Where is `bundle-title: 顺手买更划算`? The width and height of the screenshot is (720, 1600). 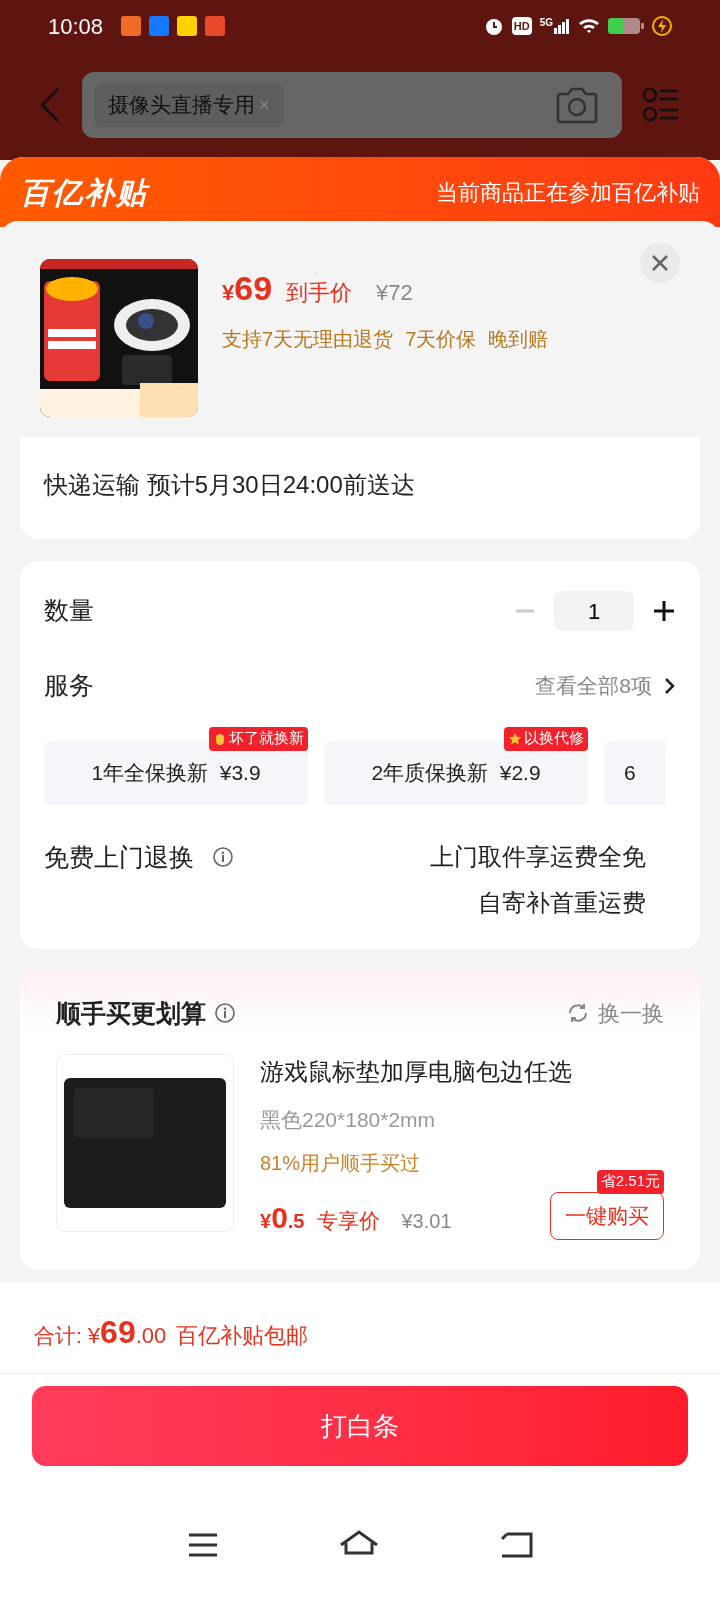 bundle-title: 顺手买更划算 is located at coordinates (131, 1013).